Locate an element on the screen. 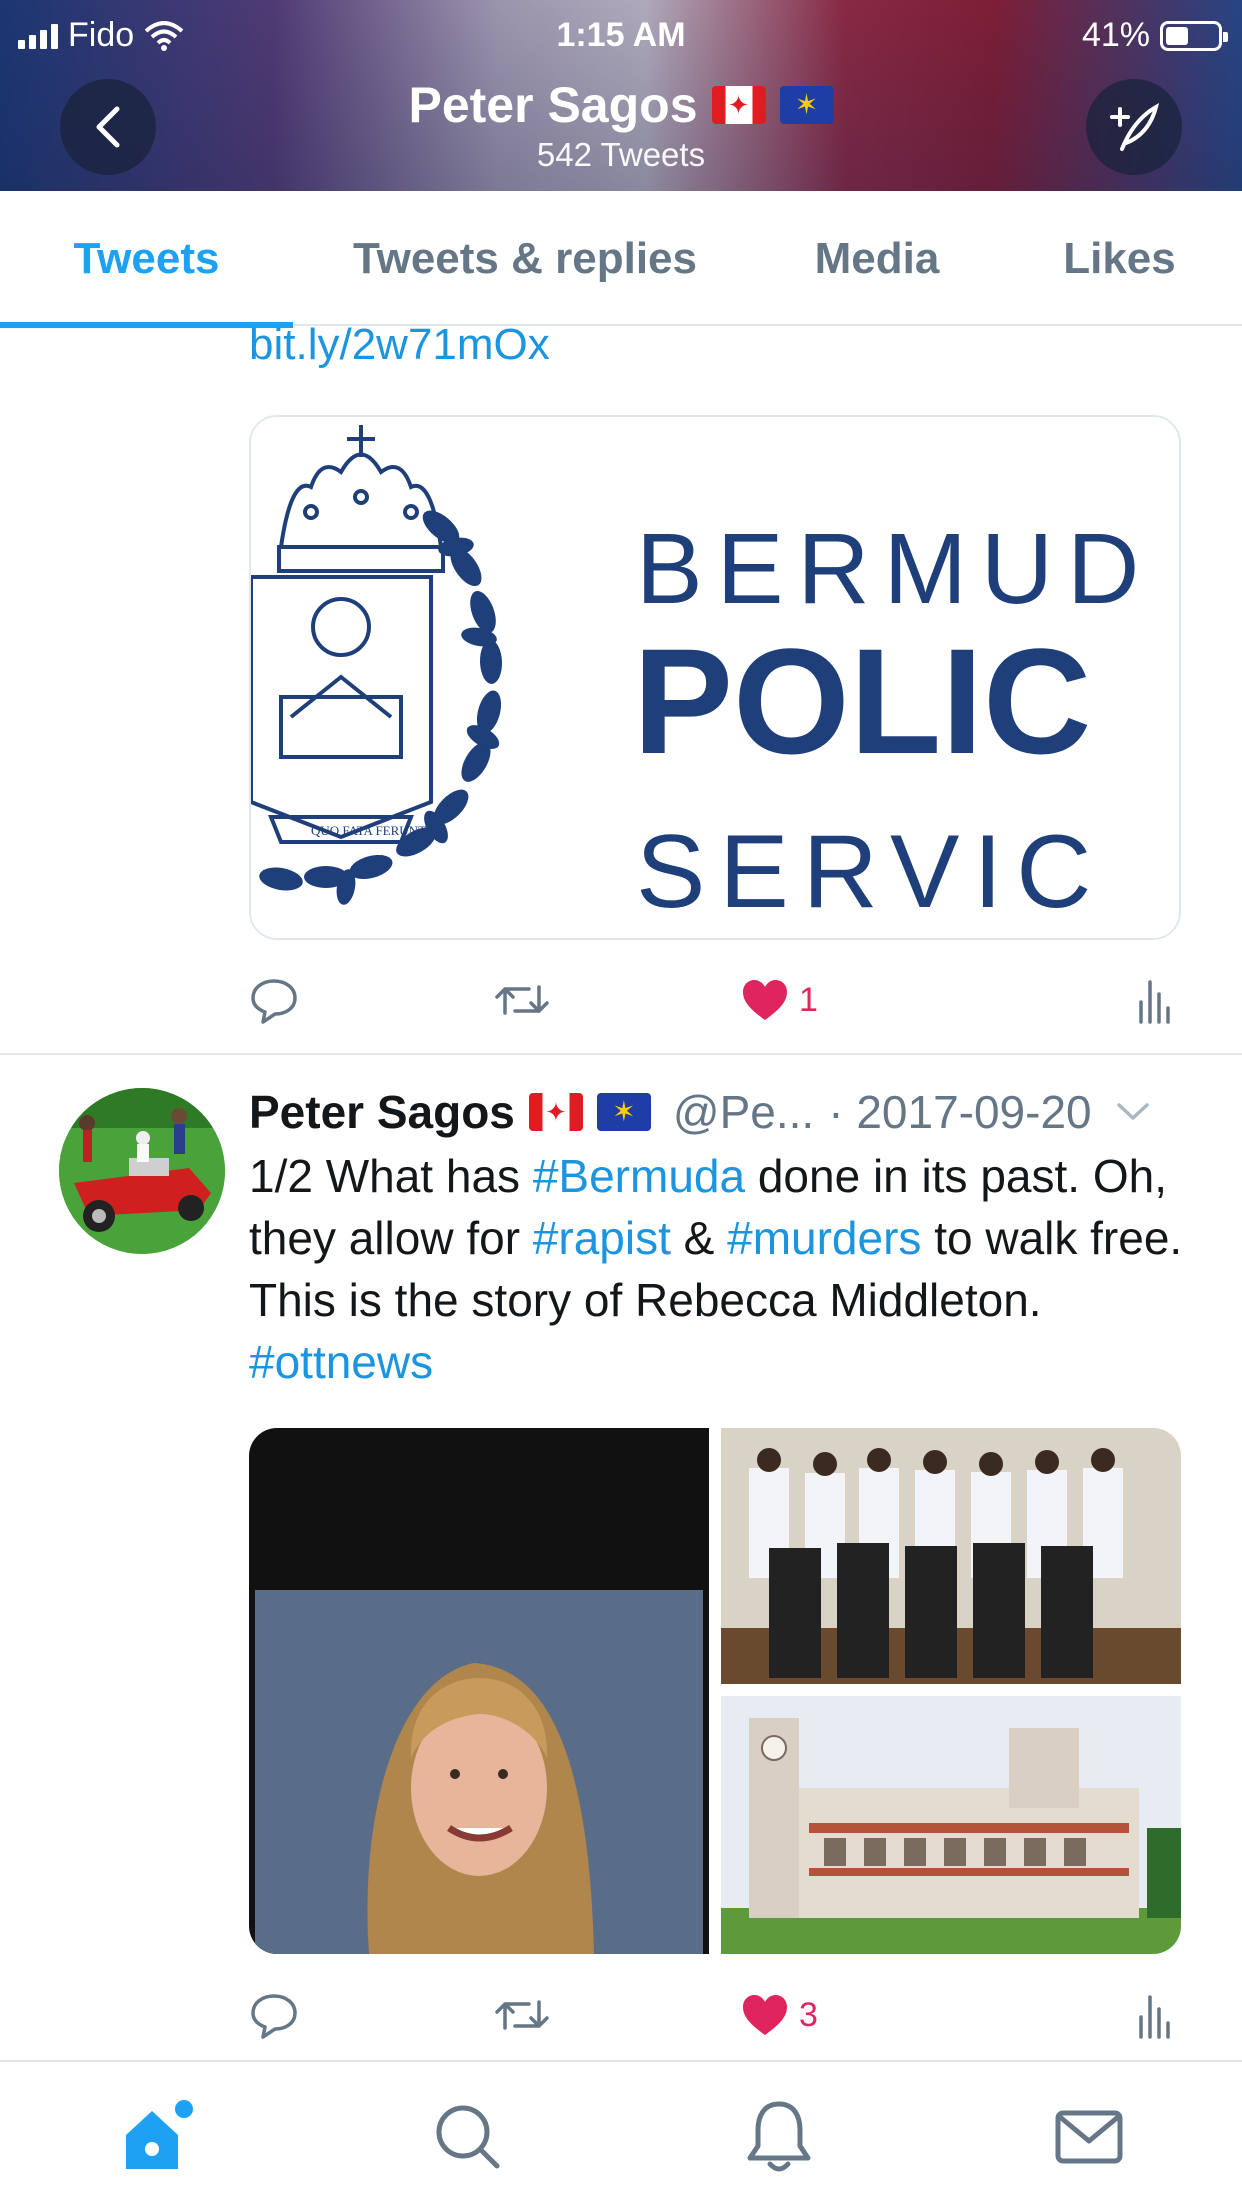  like-count: 1 is located at coordinates (808, 999).